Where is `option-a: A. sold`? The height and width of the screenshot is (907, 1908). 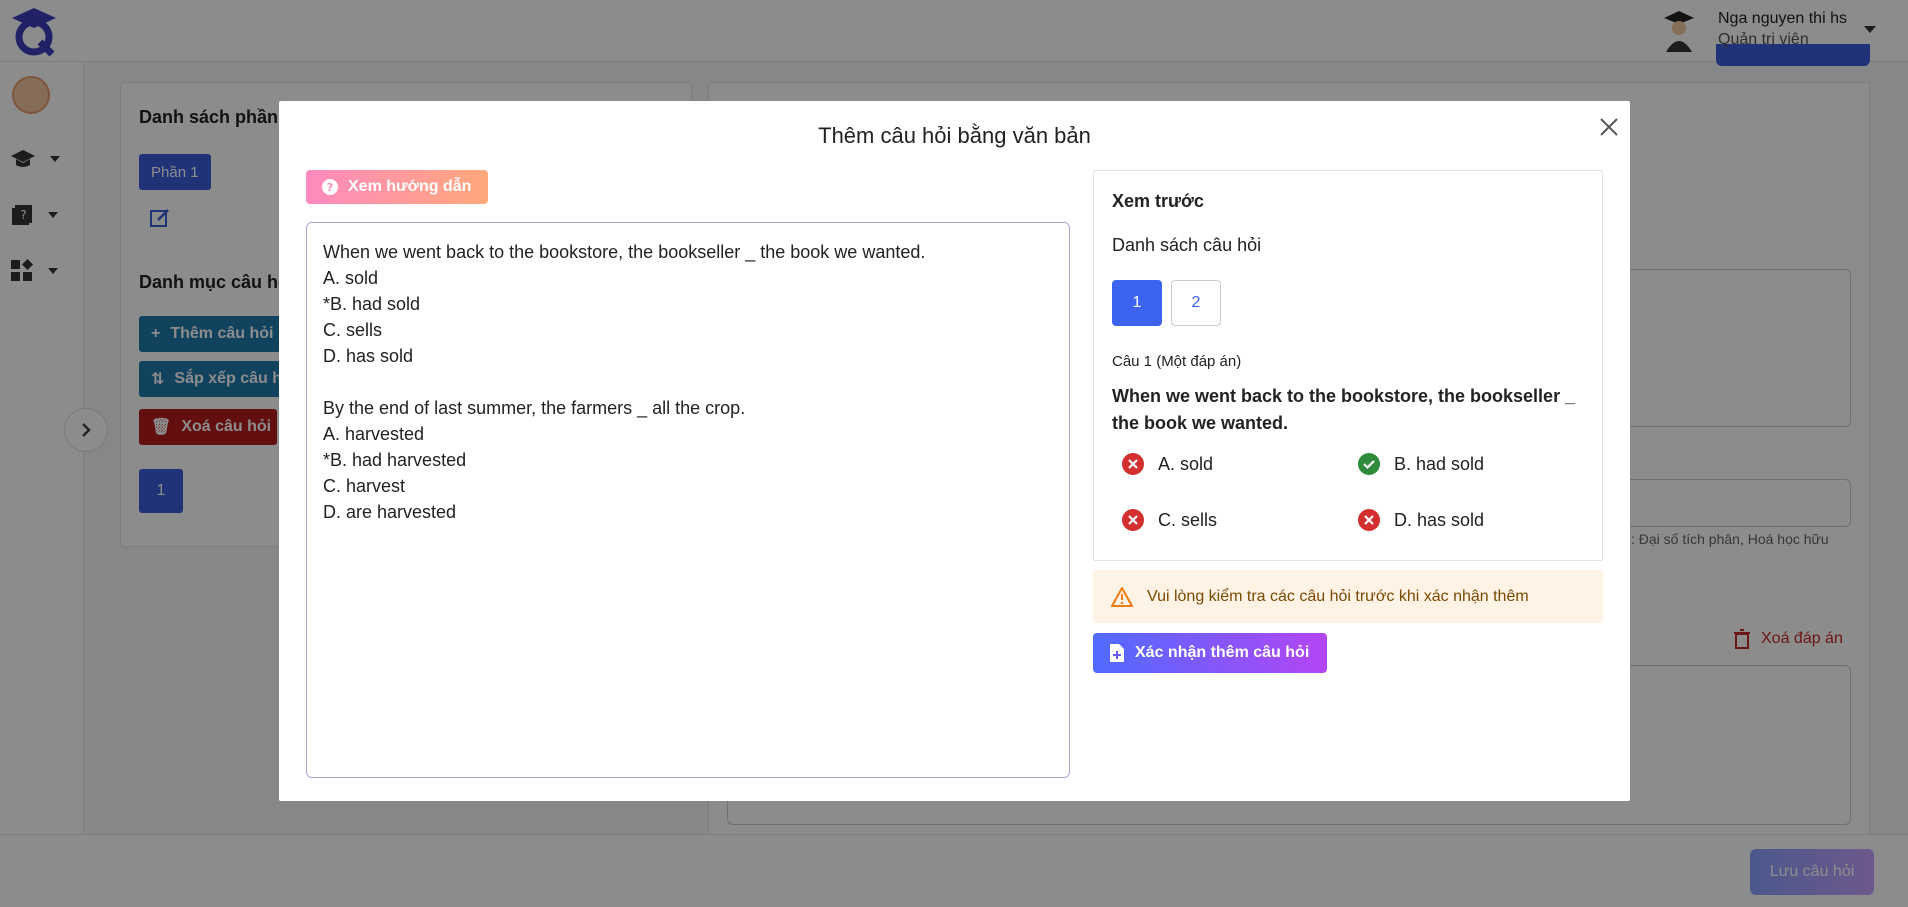
option-a: A. sold is located at coordinates (1167, 464).